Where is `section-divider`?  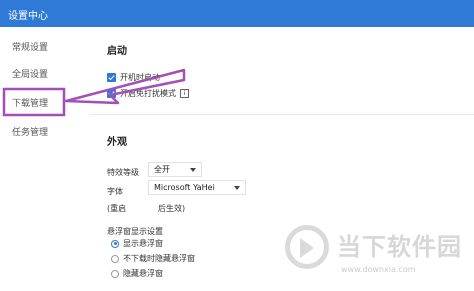 section-divider is located at coordinates (282, 114).